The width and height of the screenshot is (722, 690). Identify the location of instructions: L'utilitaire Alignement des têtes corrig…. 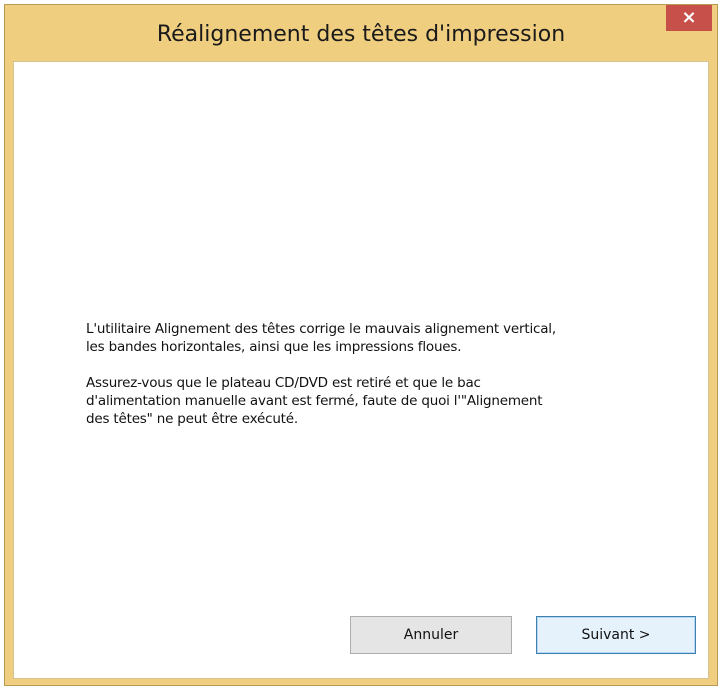
(376, 383).